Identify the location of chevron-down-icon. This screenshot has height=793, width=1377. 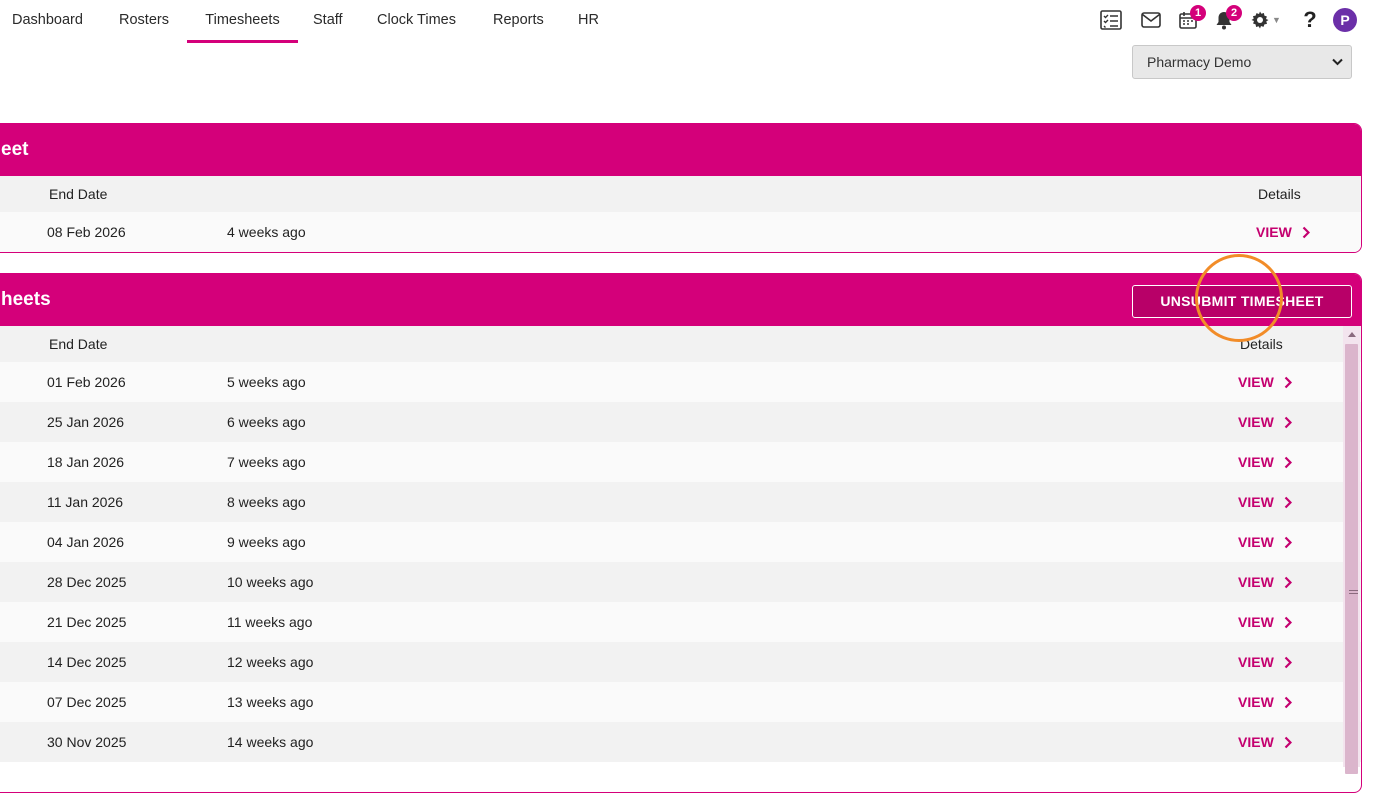
(1337, 62).